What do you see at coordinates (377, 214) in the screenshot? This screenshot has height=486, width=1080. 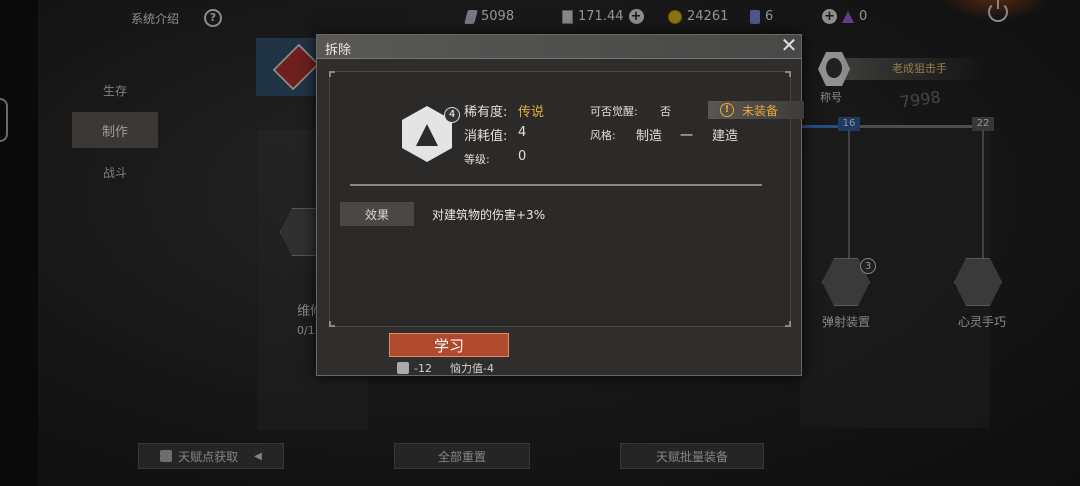 I see `effect-tag: 效果` at bounding box center [377, 214].